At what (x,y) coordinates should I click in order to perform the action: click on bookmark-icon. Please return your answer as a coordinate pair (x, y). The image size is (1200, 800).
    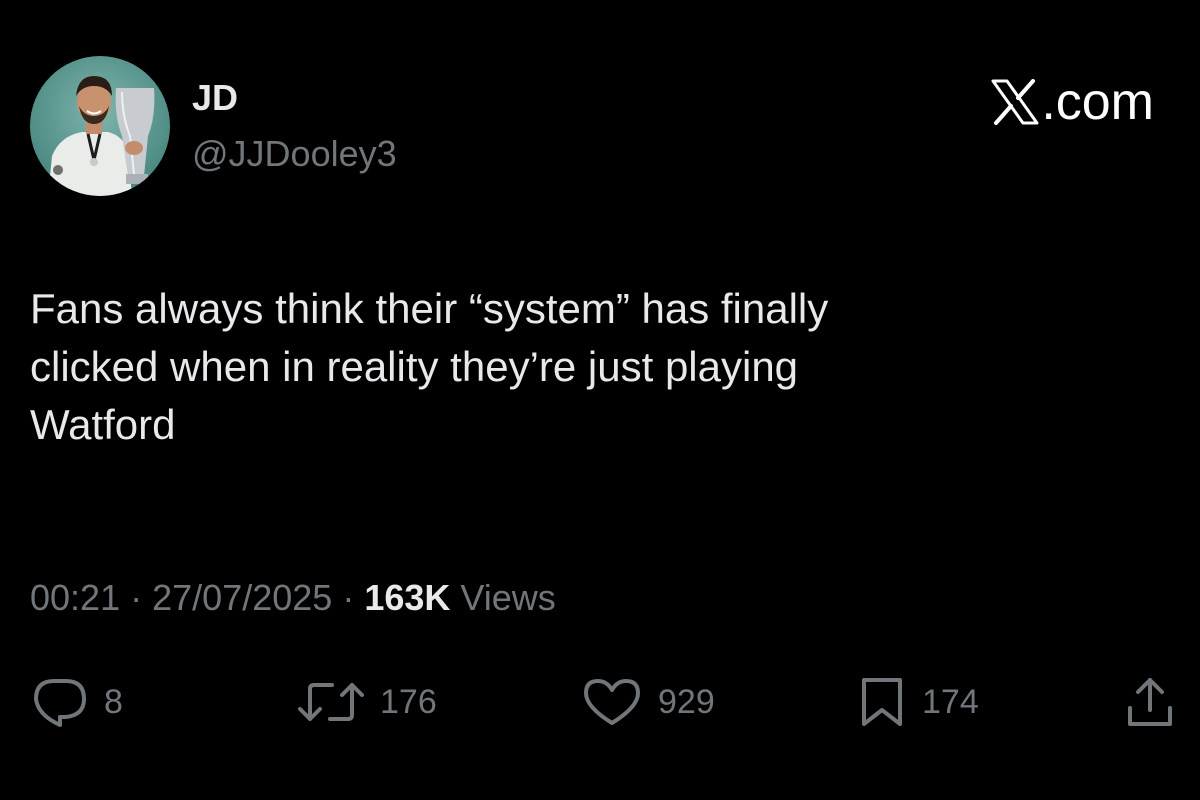
    Looking at the image, I should click on (882, 702).